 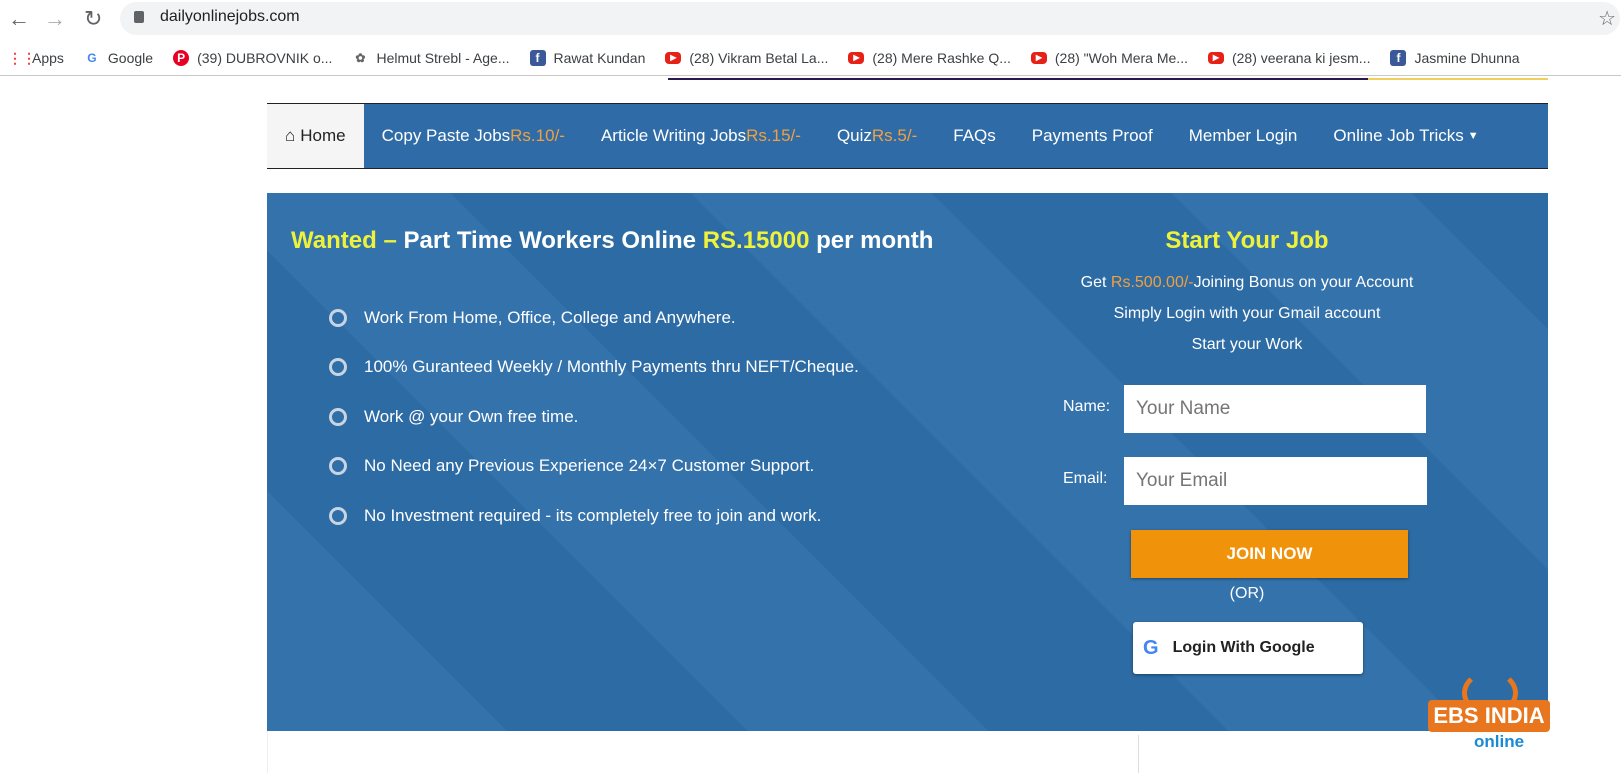 I want to click on bonus-pre: Get, so click(x=1095, y=282).